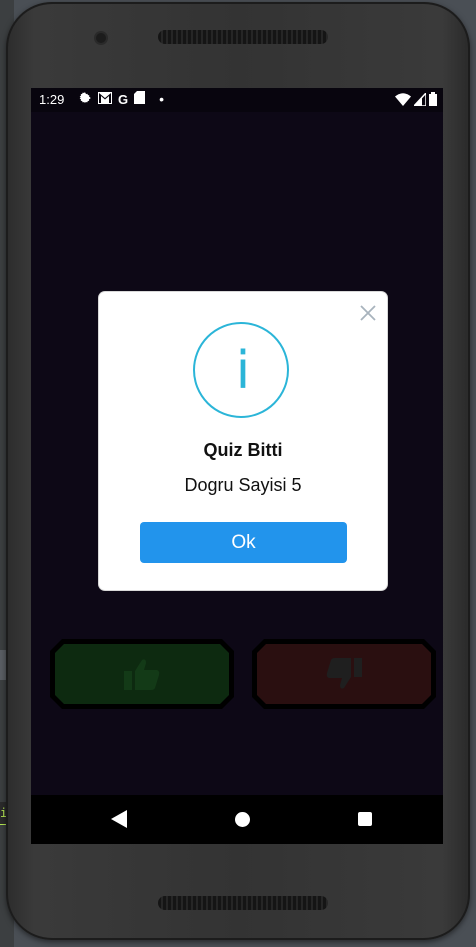  What do you see at coordinates (140, 99) in the screenshot?
I see `sd-card-icon` at bounding box center [140, 99].